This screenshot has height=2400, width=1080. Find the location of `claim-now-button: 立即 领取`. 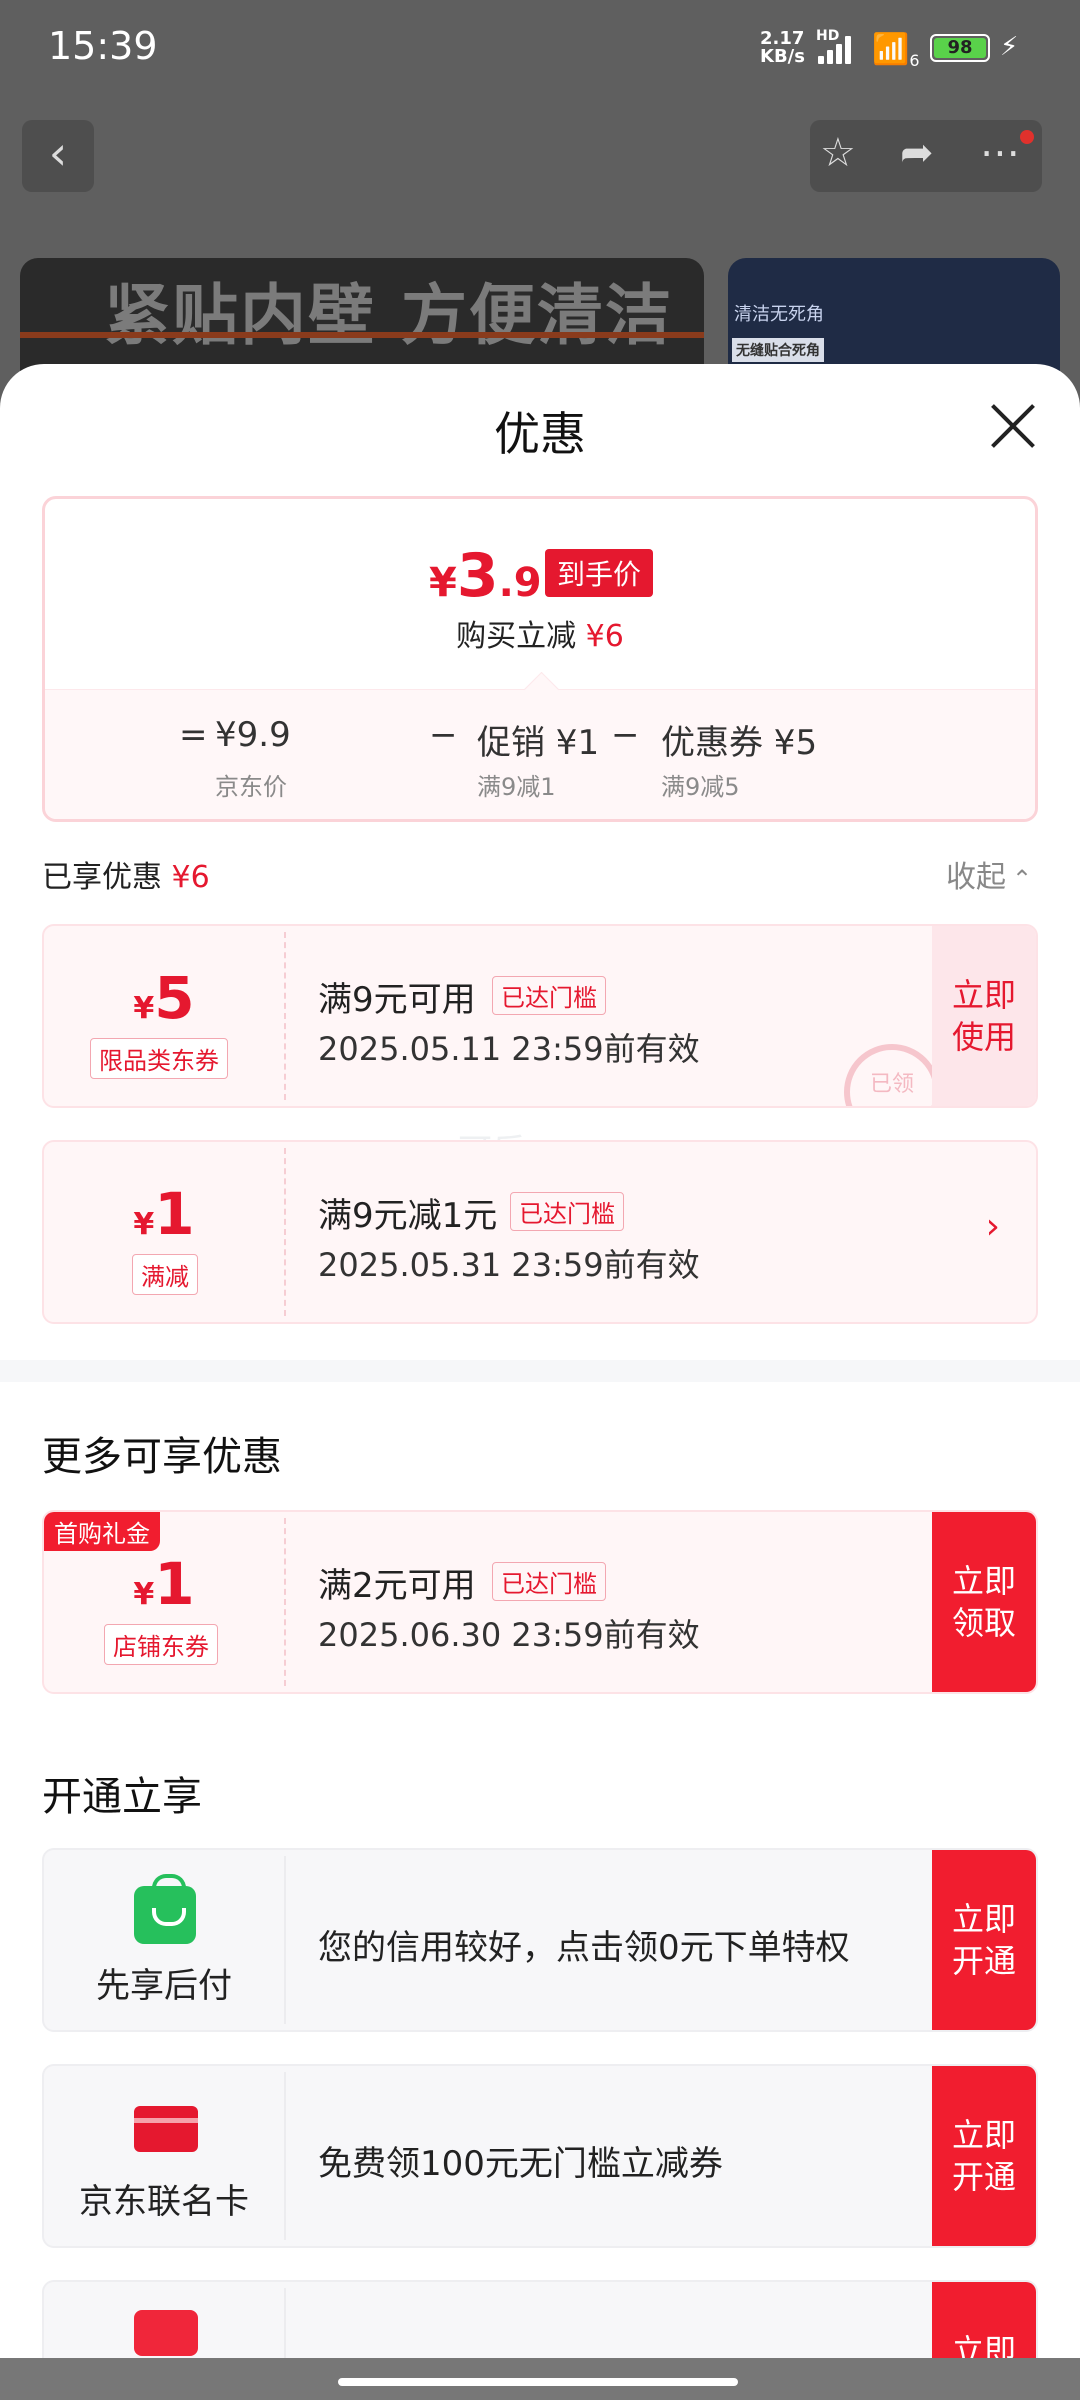

claim-now-button: 立即 领取 is located at coordinates (984, 1602).